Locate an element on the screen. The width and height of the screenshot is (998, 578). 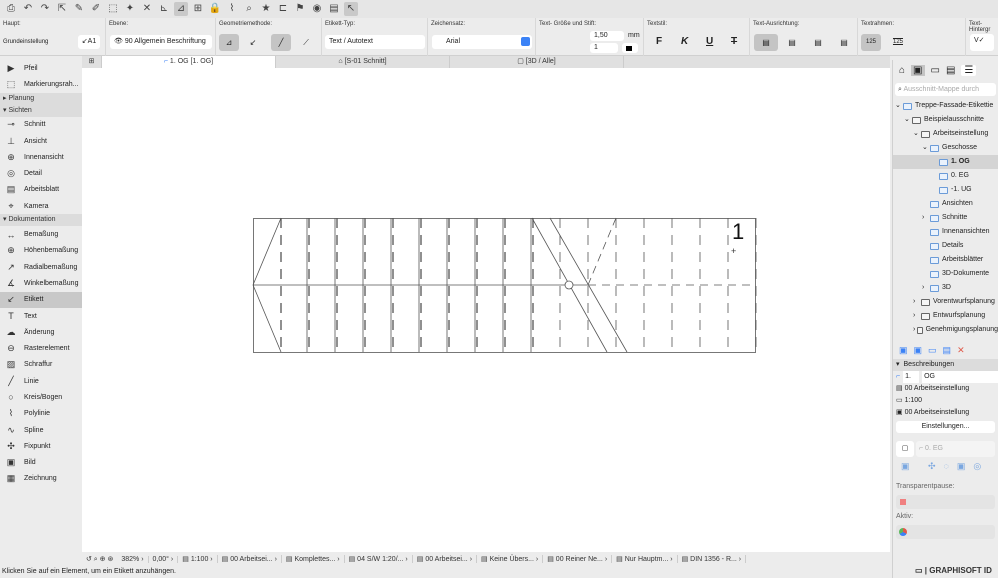
view-name-input: OG is located at coordinates (960, 377).